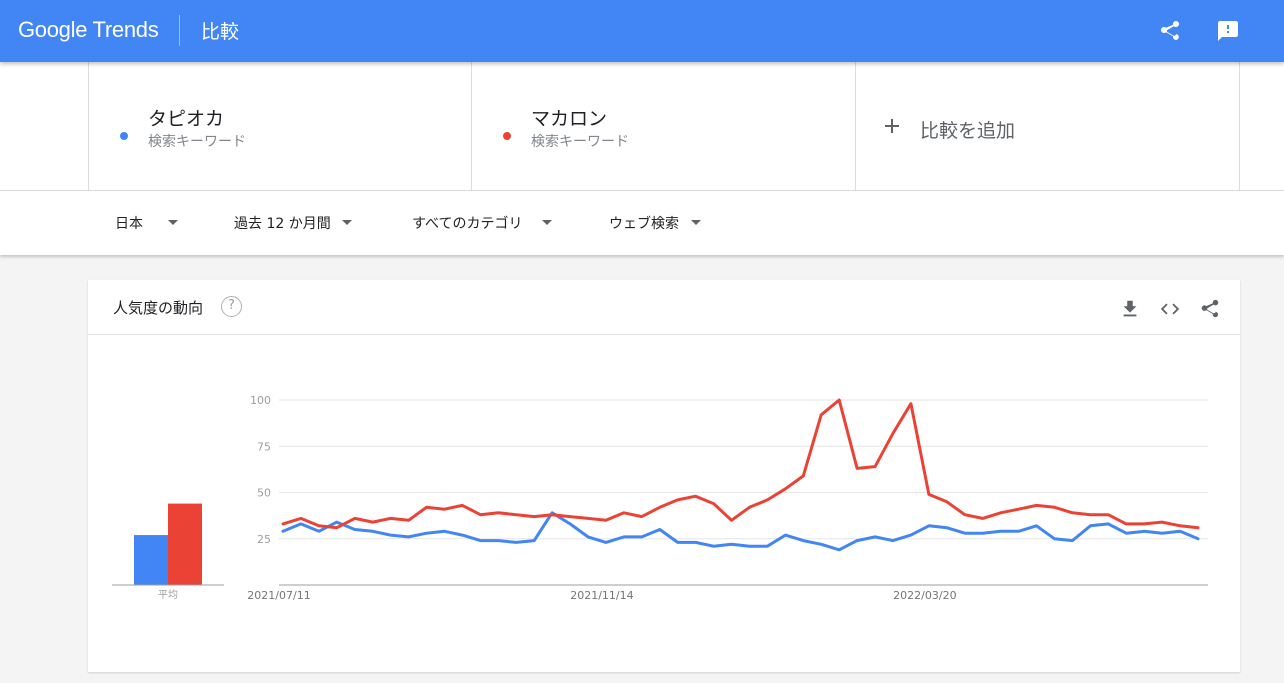  What do you see at coordinates (1130, 309) in the screenshot?
I see `download-icon` at bounding box center [1130, 309].